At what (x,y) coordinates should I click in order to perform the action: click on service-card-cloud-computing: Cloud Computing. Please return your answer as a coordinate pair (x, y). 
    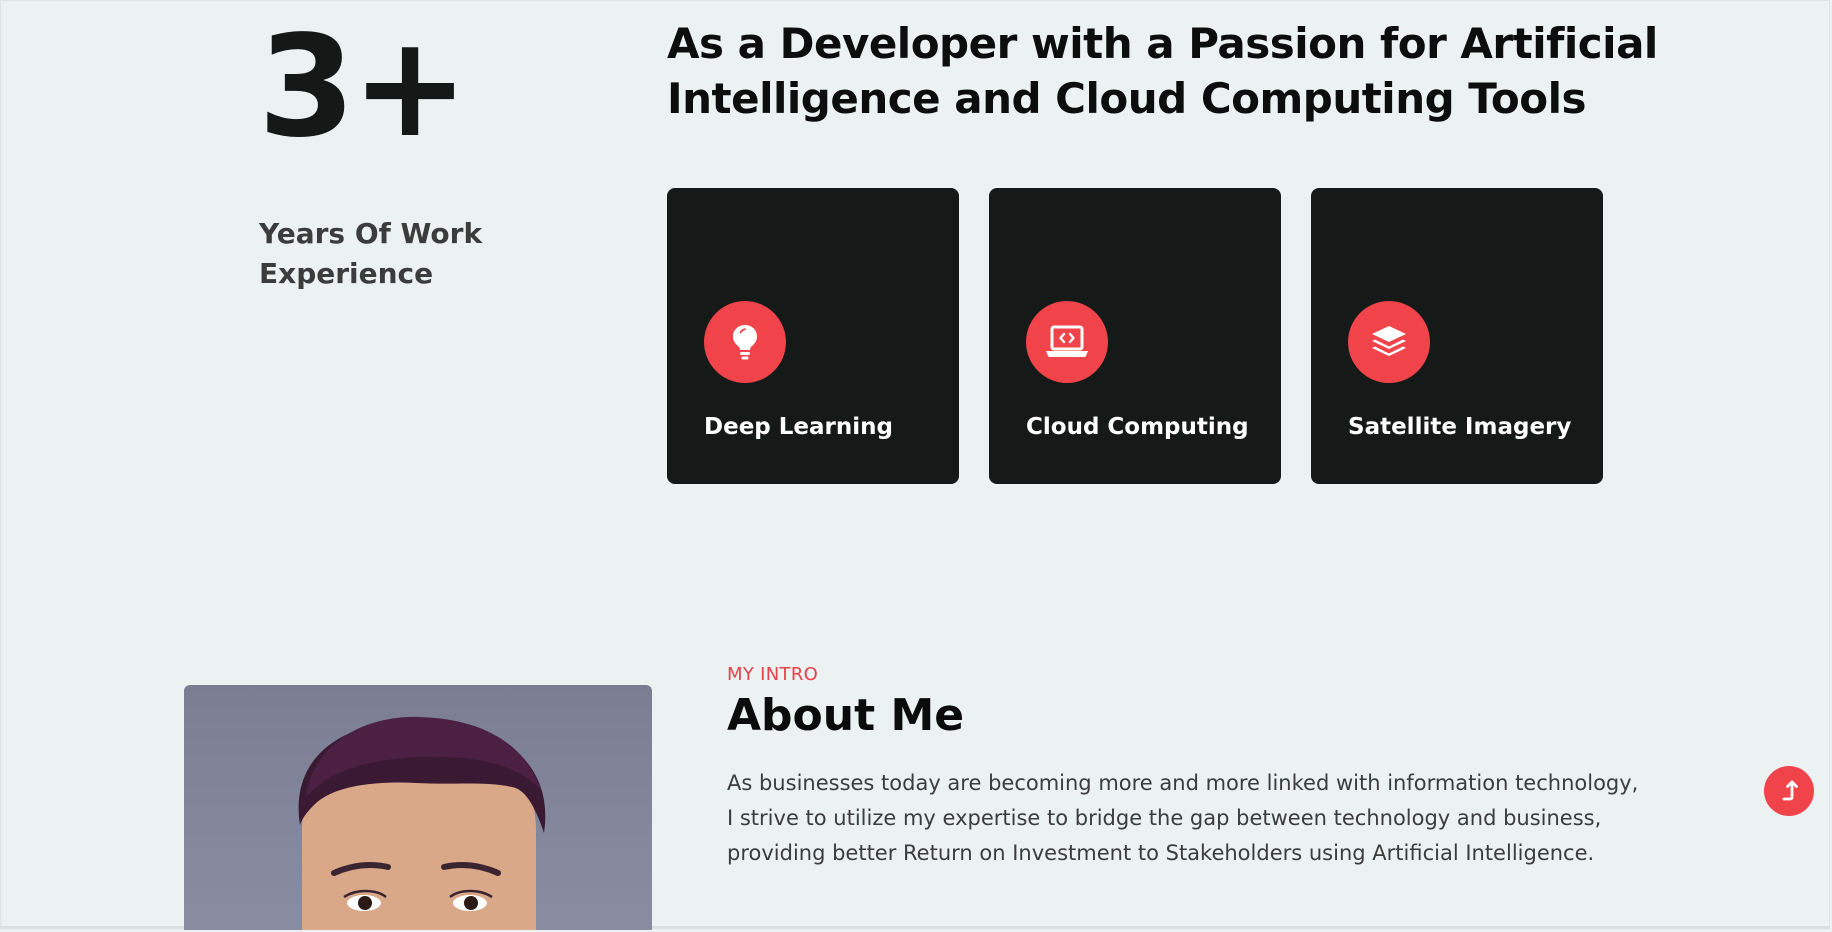
    Looking at the image, I should click on (1135, 336).